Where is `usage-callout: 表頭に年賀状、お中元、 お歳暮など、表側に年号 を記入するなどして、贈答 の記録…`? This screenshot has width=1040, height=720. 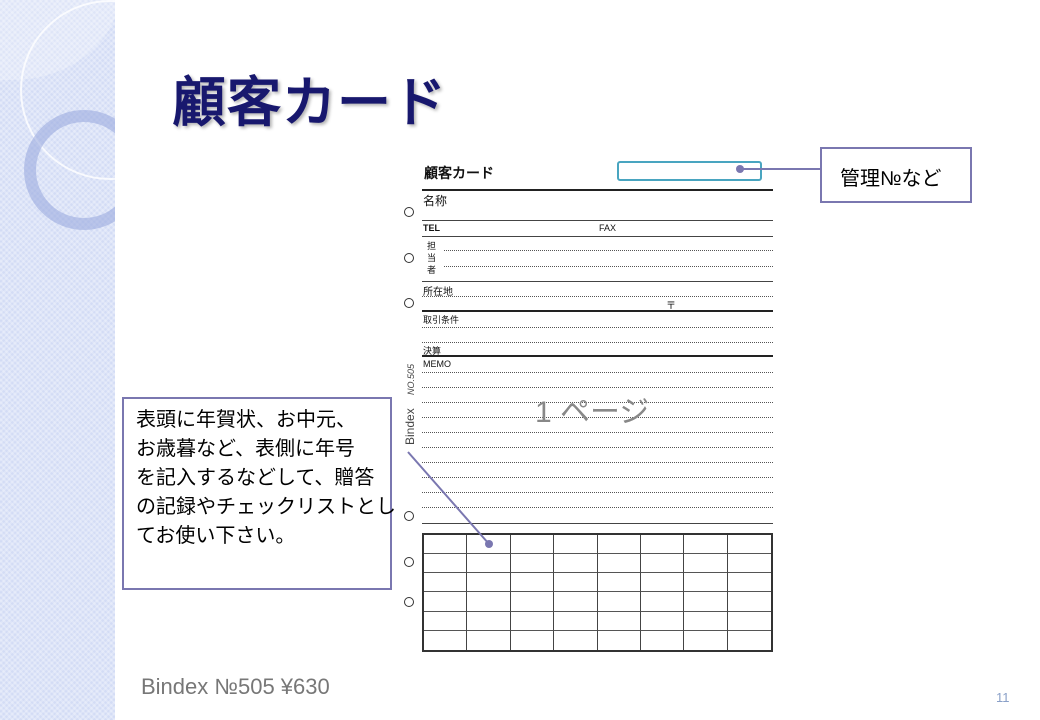
usage-callout: 表頭に年賀状、お中元、 お歳暮など、表側に年号 を記入するなどして、贈答 の記録… is located at coordinates (259, 493).